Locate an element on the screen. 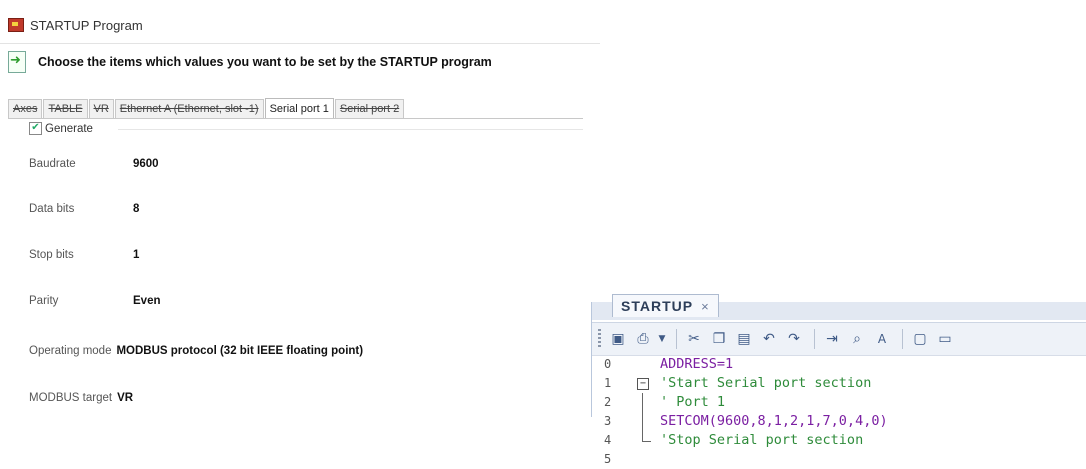 The image size is (1086, 469). code-line: 5 is located at coordinates (839, 459).